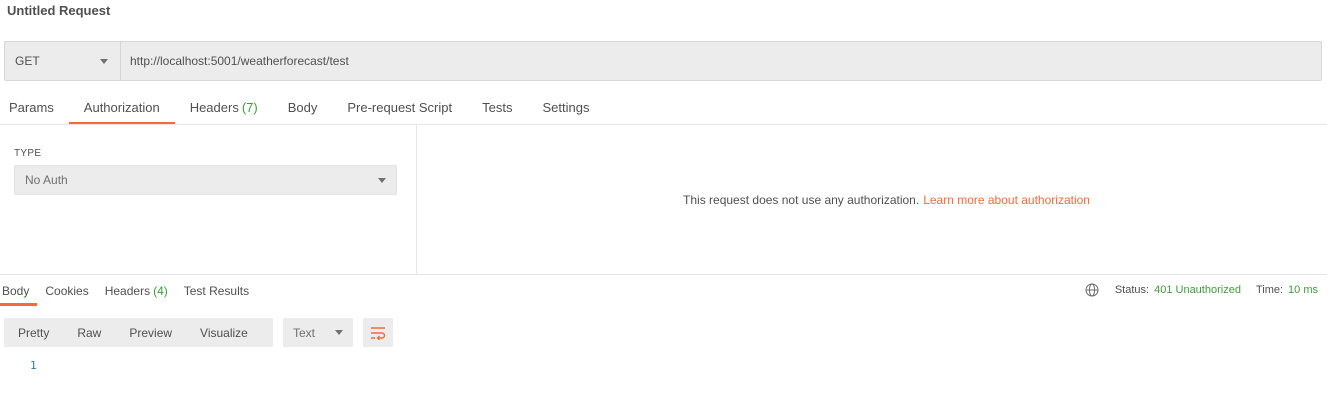  What do you see at coordinates (208, 199) in the screenshot?
I see `auth-type-panel: TYPE No Auth` at bounding box center [208, 199].